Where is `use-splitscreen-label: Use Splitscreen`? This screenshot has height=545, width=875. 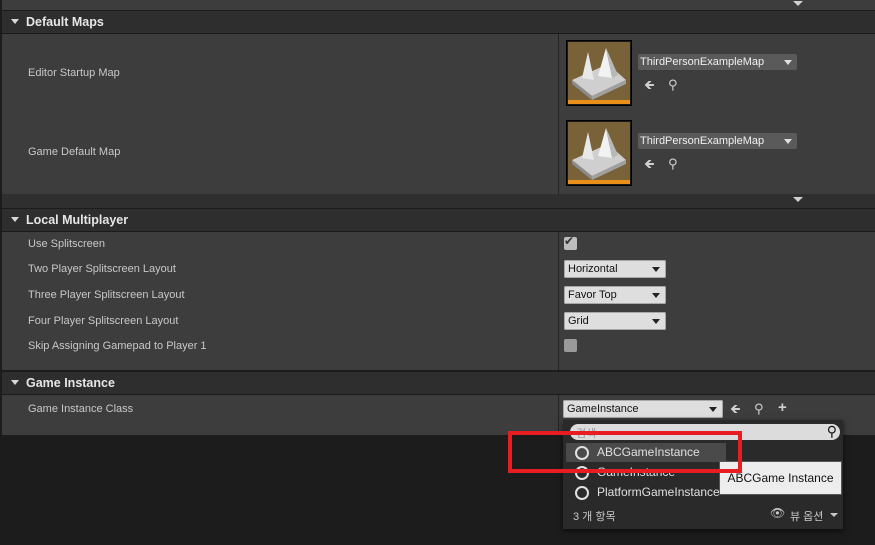
use-splitscreen-label: Use Splitscreen is located at coordinates (67, 244).